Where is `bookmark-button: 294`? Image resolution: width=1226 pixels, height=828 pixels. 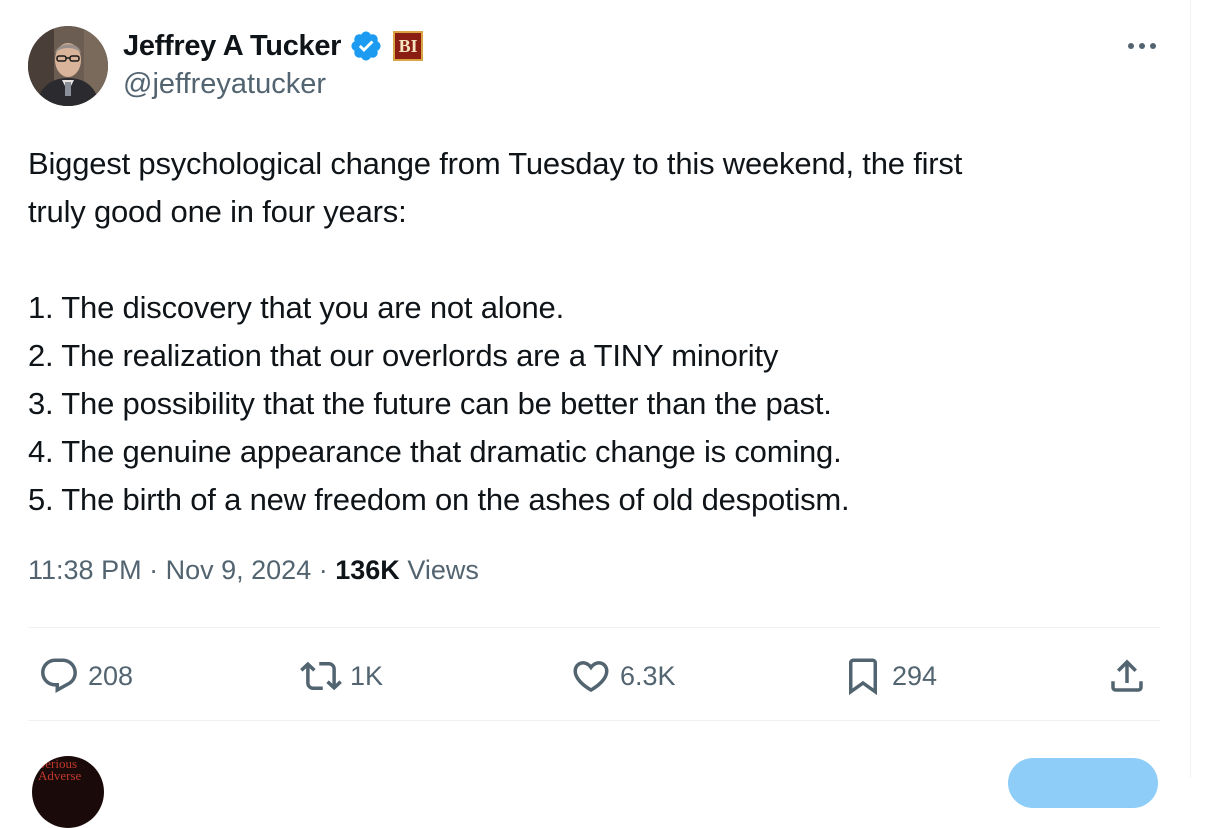
bookmark-button: 294 is located at coordinates (889, 676).